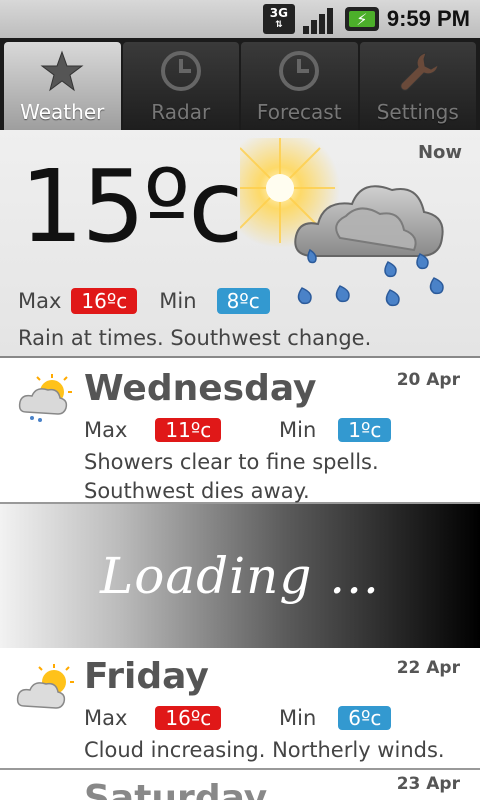 The height and width of the screenshot is (800, 480). I want to click on current-min-max: Max 16ºc Min 8ºc, so click(144, 301).